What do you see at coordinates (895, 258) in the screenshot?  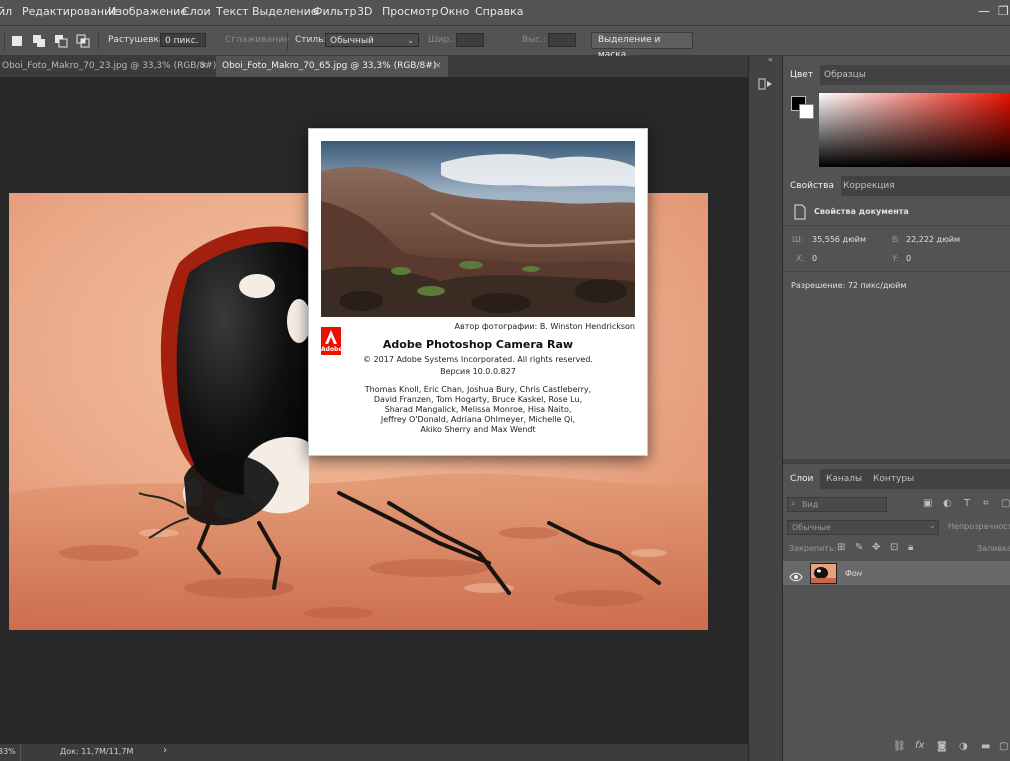 I see `y-label: Y:` at bounding box center [895, 258].